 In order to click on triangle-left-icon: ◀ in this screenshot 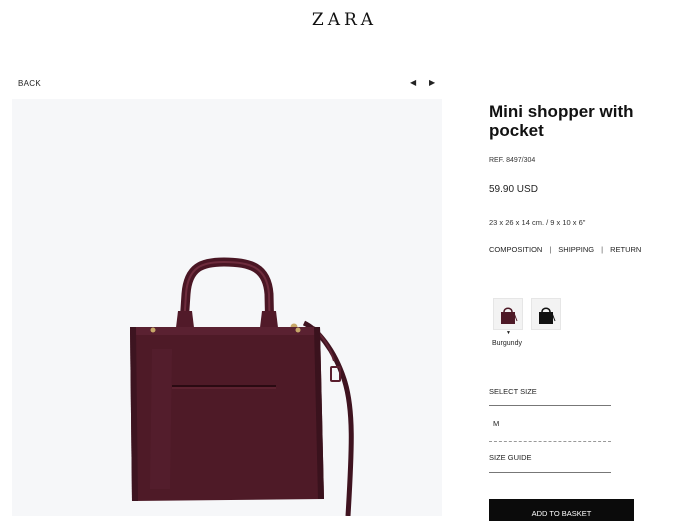, I will do `click(413, 83)`.